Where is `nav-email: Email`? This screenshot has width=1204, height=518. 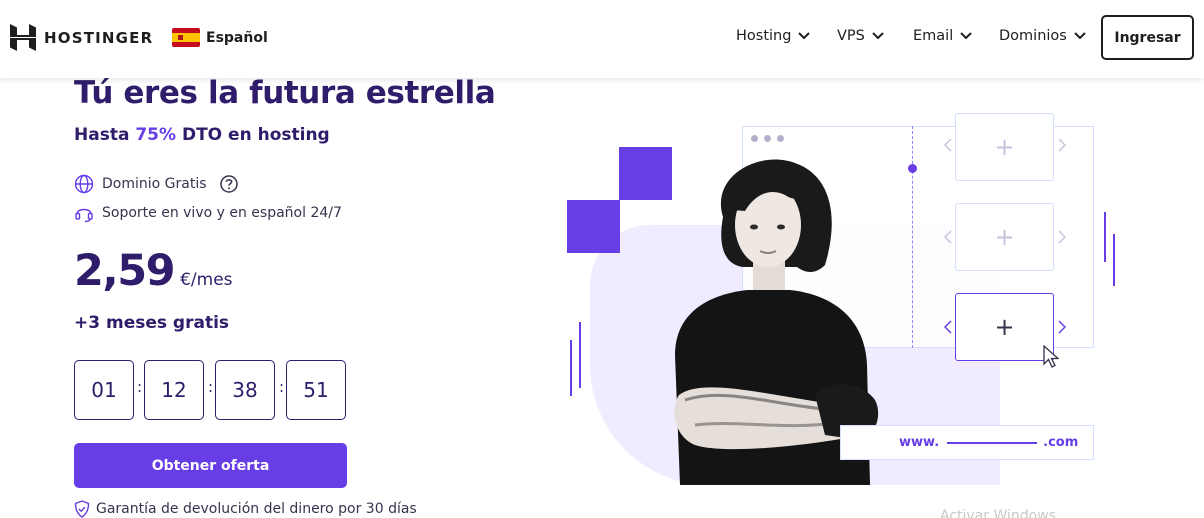 nav-email: Email is located at coordinates (942, 36).